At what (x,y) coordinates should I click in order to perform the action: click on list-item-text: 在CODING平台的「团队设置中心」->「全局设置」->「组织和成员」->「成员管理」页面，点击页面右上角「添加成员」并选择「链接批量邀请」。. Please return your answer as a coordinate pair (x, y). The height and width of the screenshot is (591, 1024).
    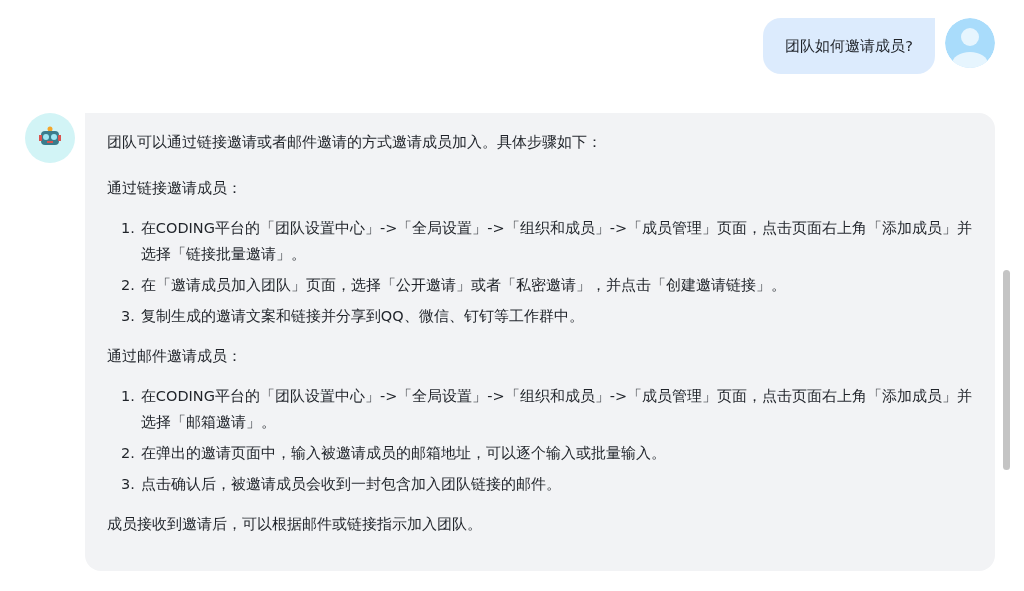
    Looking at the image, I should click on (556, 241).